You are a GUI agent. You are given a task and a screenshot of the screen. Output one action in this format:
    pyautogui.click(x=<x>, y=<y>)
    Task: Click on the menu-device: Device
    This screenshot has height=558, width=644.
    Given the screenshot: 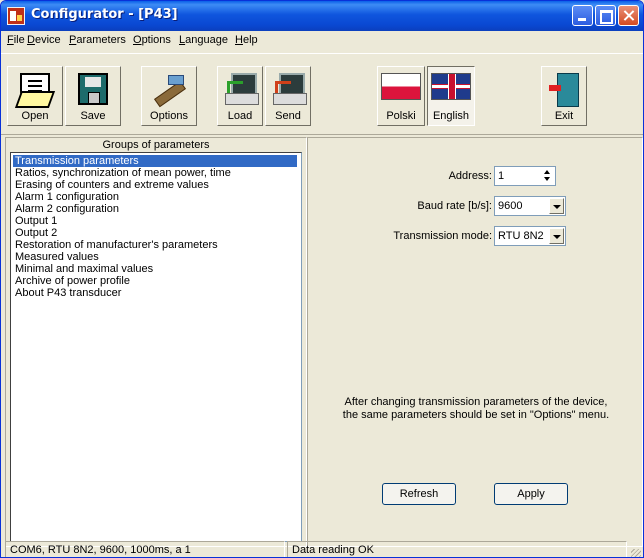 What is the action you would take?
    pyautogui.click(x=44, y=40)
    